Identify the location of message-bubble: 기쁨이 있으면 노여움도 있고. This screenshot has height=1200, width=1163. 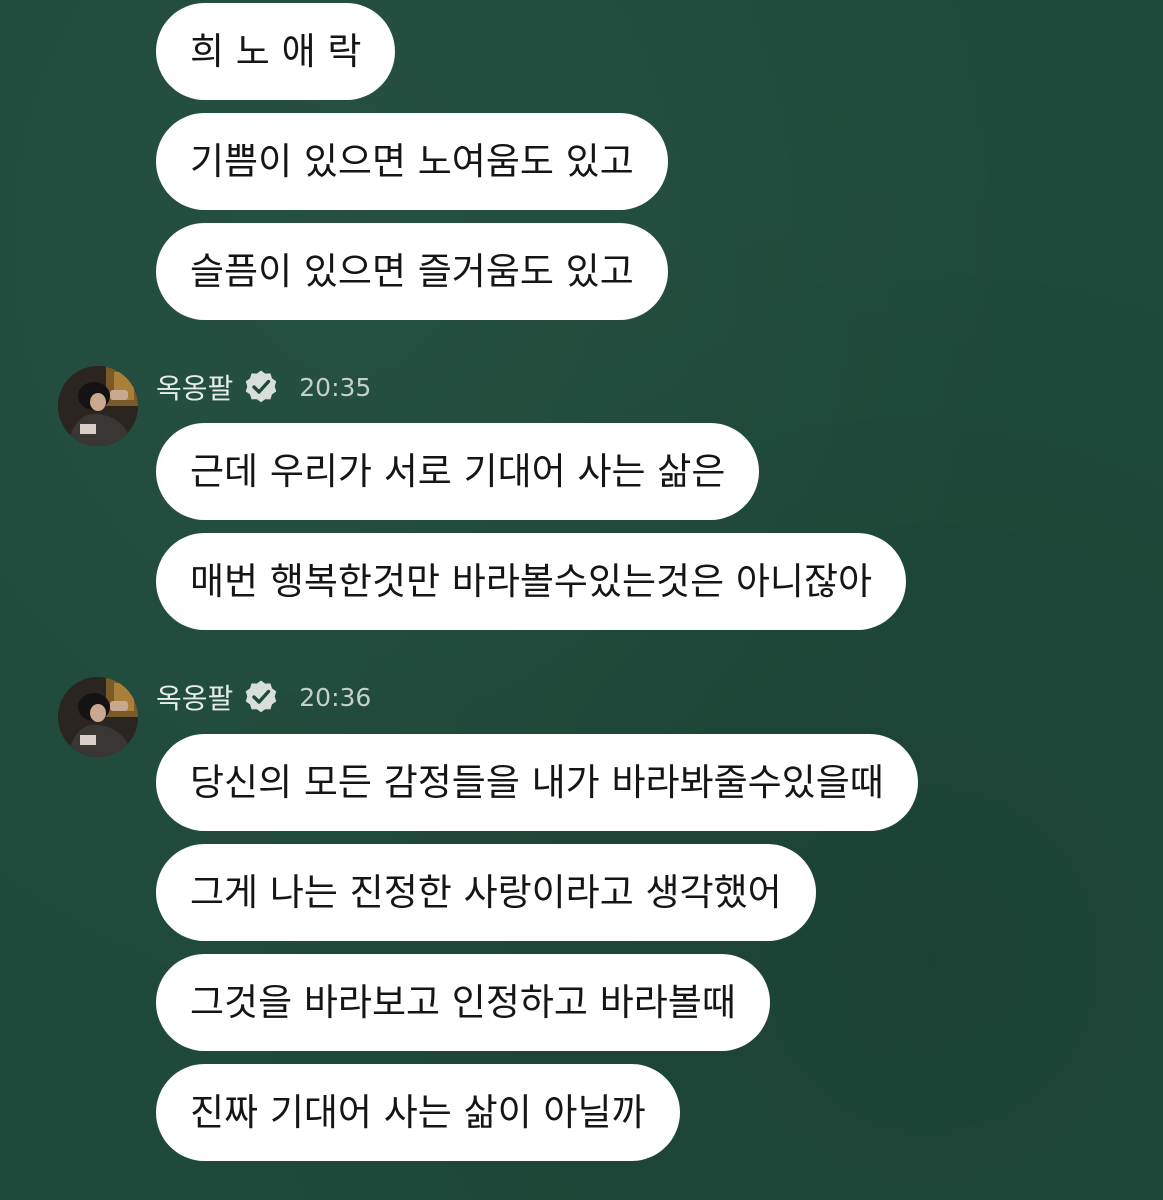
(412, 161).